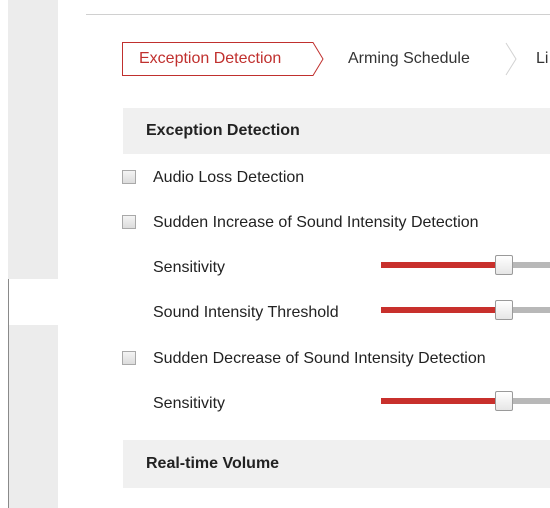 The height and width of the screenshot is (508, 550). Describe the element at coordinates (189, 267) in the screenshot. I see `increase-sensitivity-label: Sensitivity` at that location.